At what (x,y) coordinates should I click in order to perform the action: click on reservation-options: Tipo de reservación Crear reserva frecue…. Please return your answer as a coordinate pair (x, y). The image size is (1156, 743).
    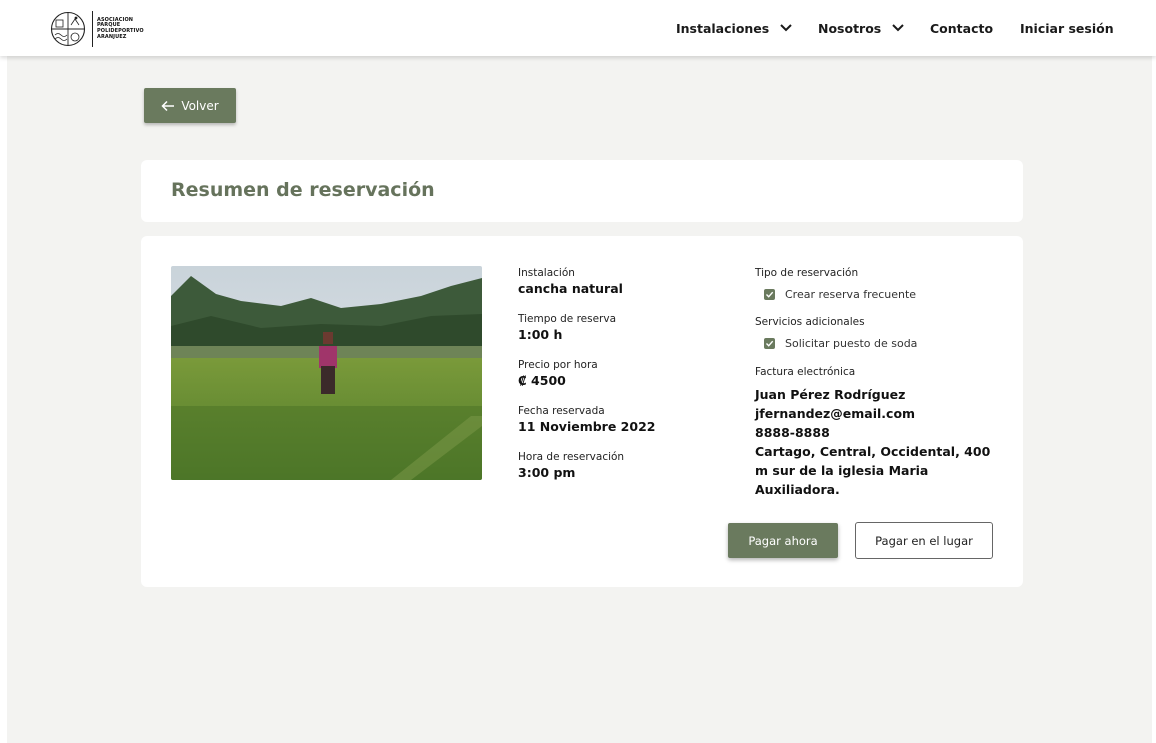
    Looking at the image, I should click on (880, 382).